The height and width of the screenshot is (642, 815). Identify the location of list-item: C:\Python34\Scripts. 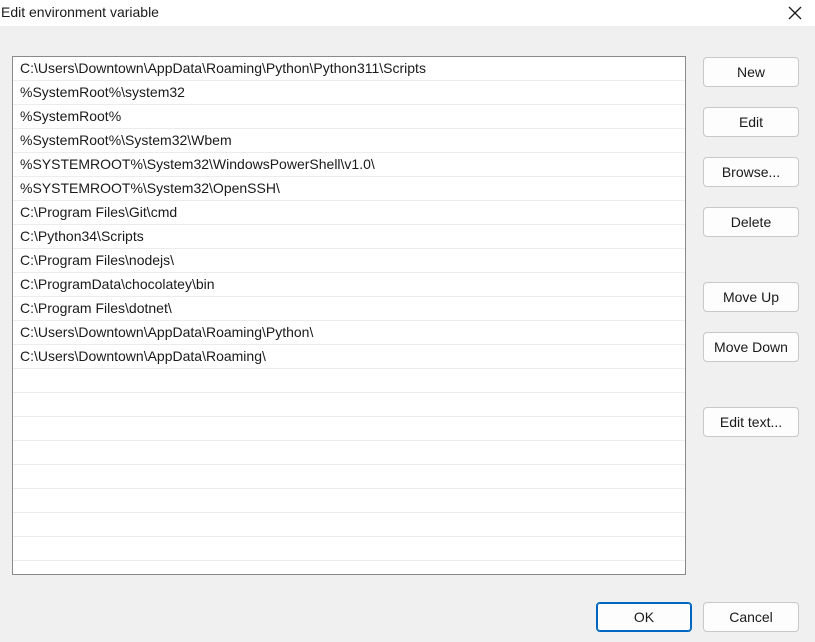
(349, 237).